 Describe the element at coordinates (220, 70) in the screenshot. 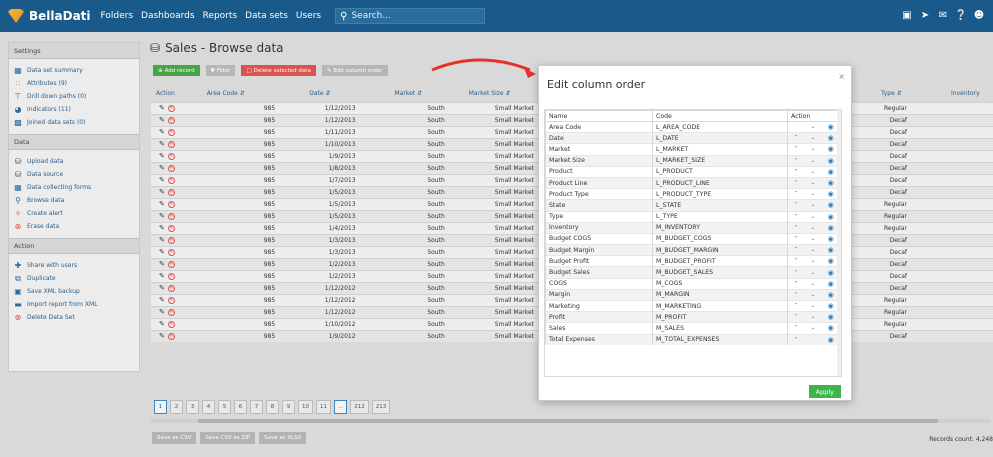

I see `filter-button: ▼ Filter` at that location.